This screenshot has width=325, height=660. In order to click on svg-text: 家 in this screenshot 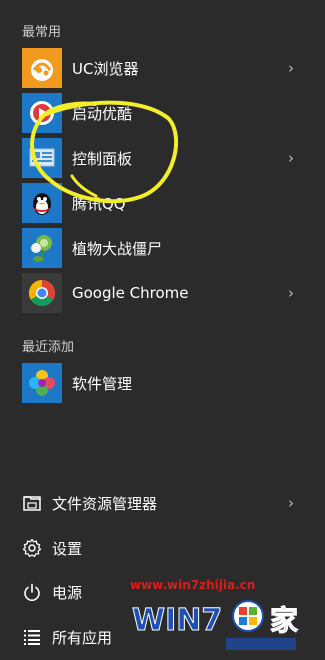, I will do `click(284, 620)`.